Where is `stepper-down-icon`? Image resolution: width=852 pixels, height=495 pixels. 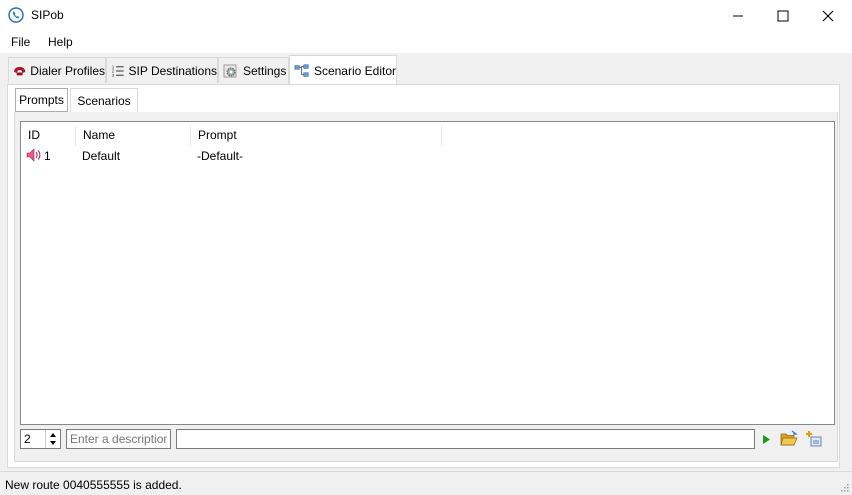 stepper-down-icon is located at coordinates (53, 443).